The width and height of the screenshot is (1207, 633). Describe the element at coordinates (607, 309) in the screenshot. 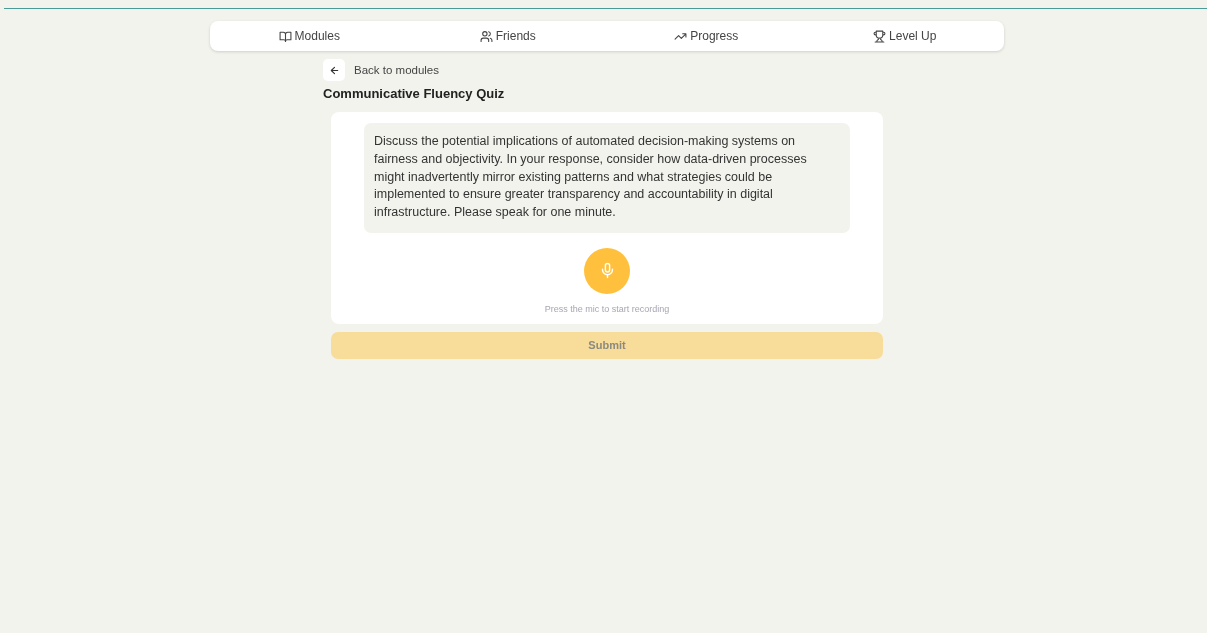

I see `recording-hint: Press the mic to start recording` at that location.